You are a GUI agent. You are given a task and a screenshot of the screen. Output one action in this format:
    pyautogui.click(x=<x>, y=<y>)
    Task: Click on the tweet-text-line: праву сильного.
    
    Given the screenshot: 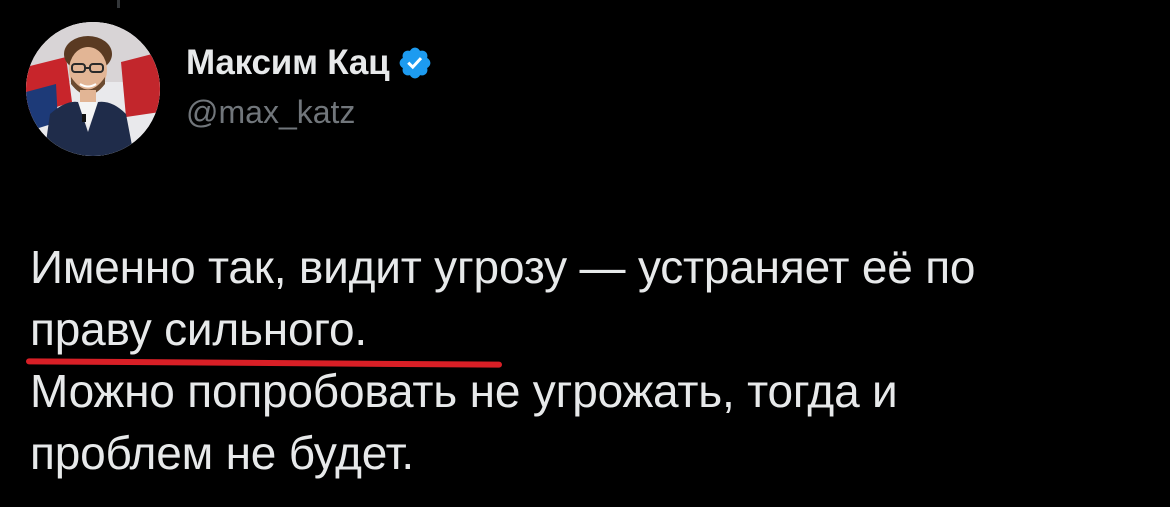 What is the action you would take?
    pyautogui.click(x=590, y=329)
    